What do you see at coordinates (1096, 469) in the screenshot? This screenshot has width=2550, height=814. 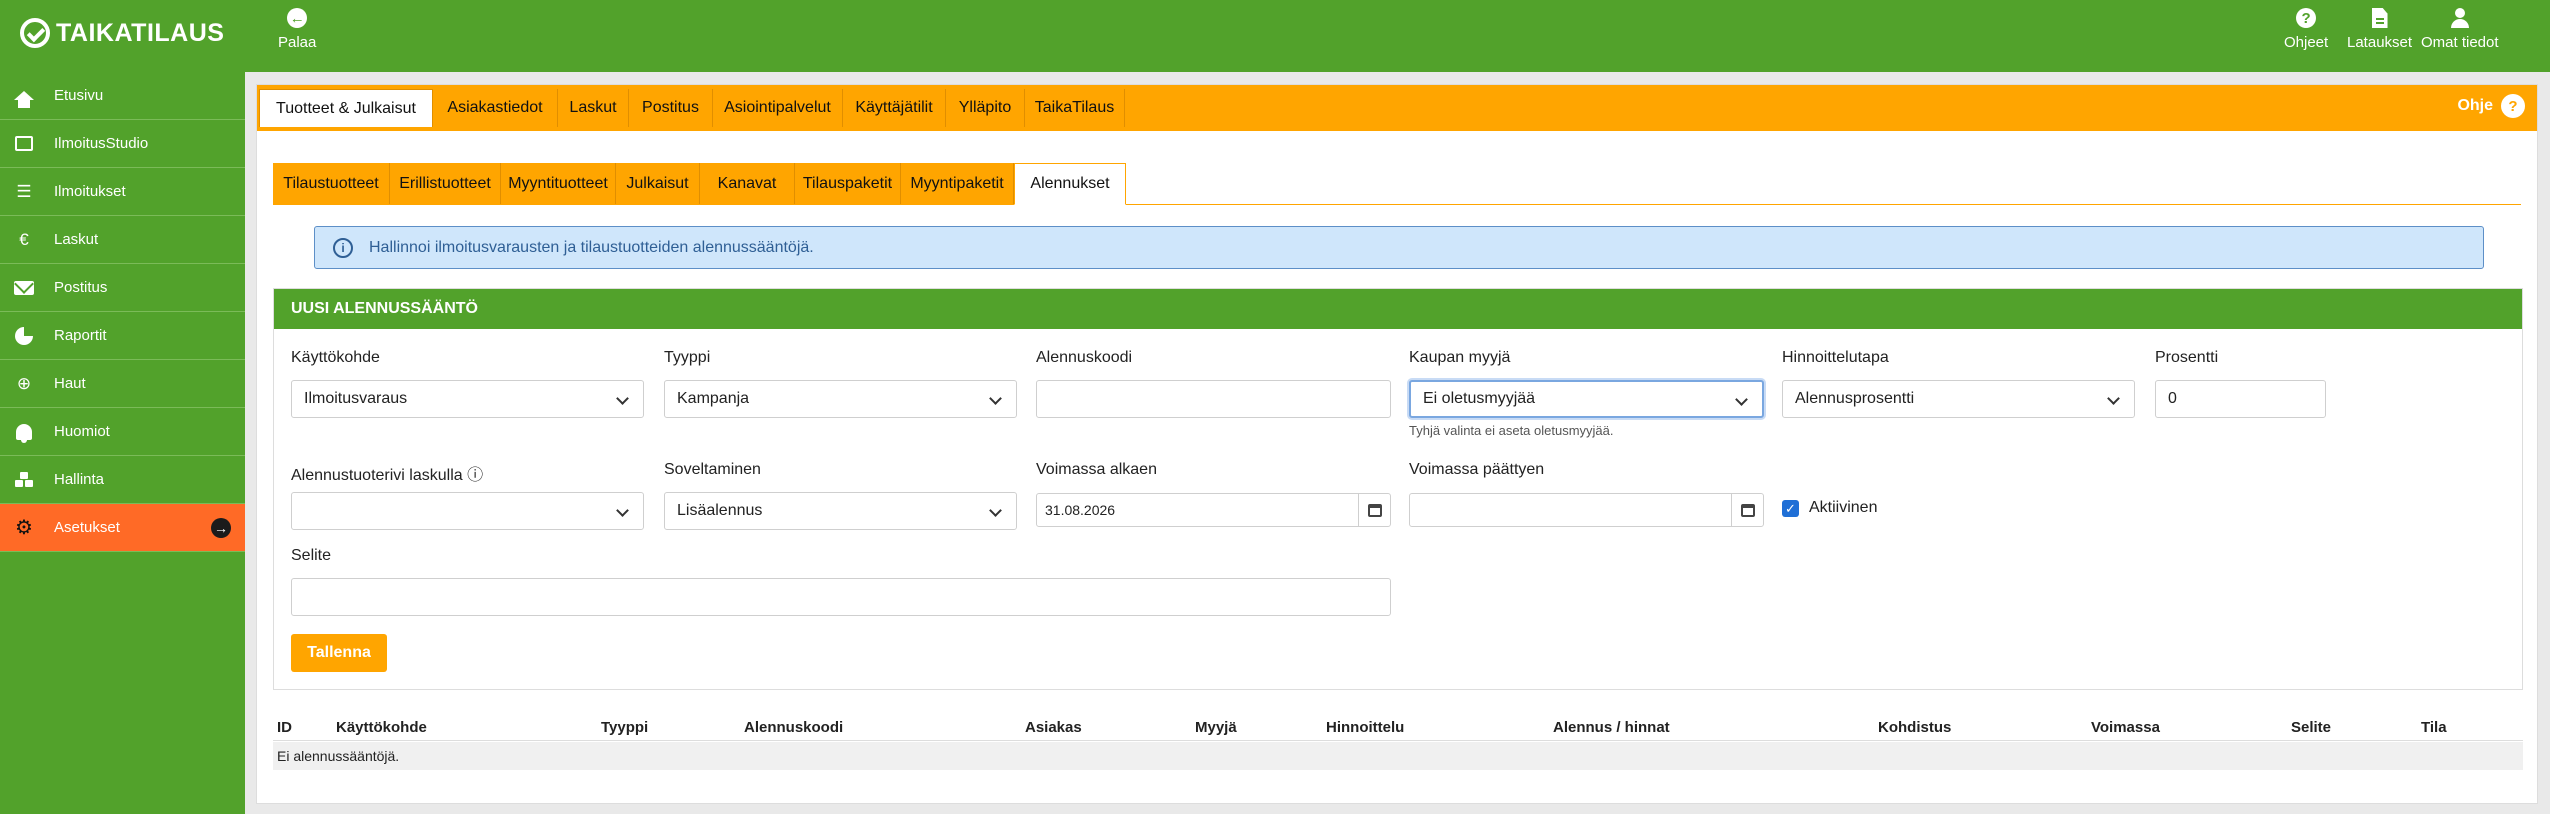 I see `voimassa-alkaen-label: Voimassa alkaen` at bounding box center [1096, 469].